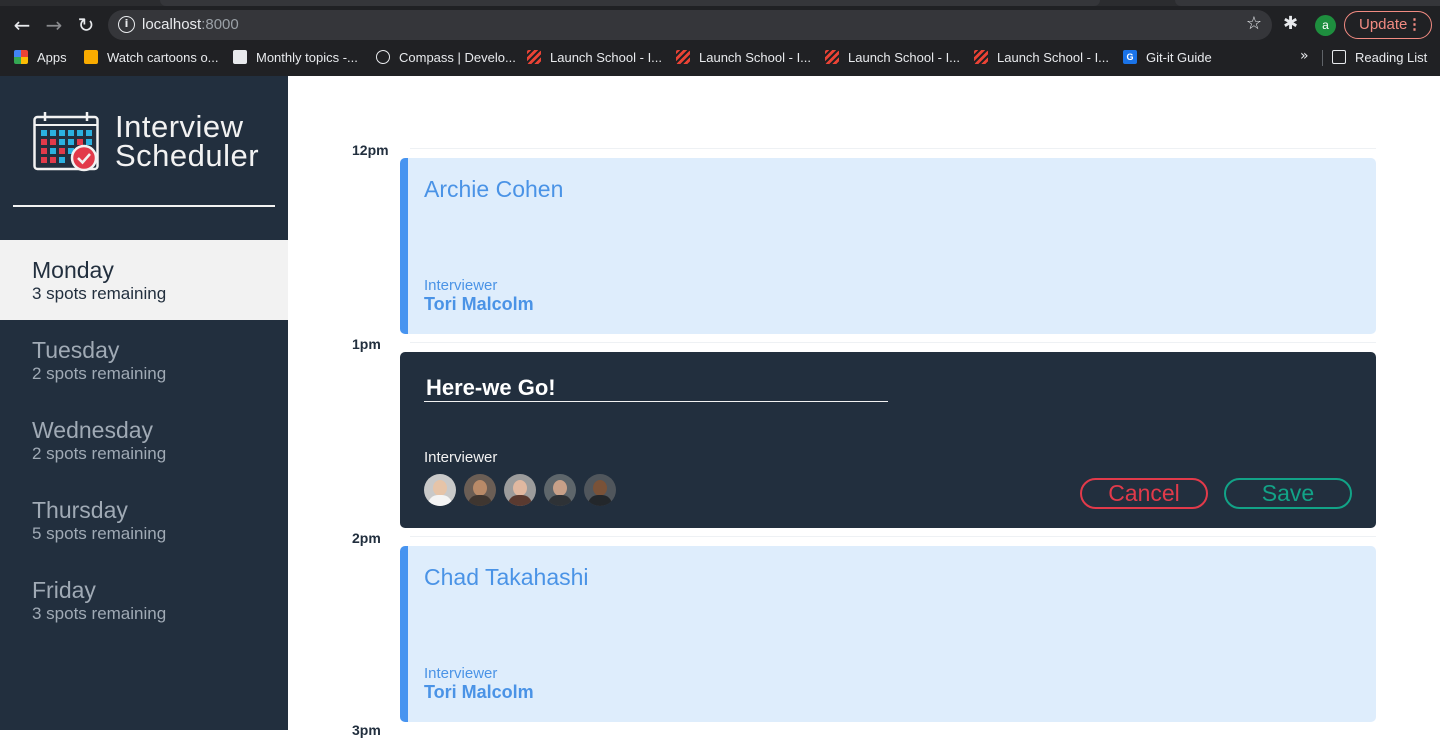  Describe the element at coordinates (66, 142) in the screenshot. I see `calendar-logo-icon` at that location.